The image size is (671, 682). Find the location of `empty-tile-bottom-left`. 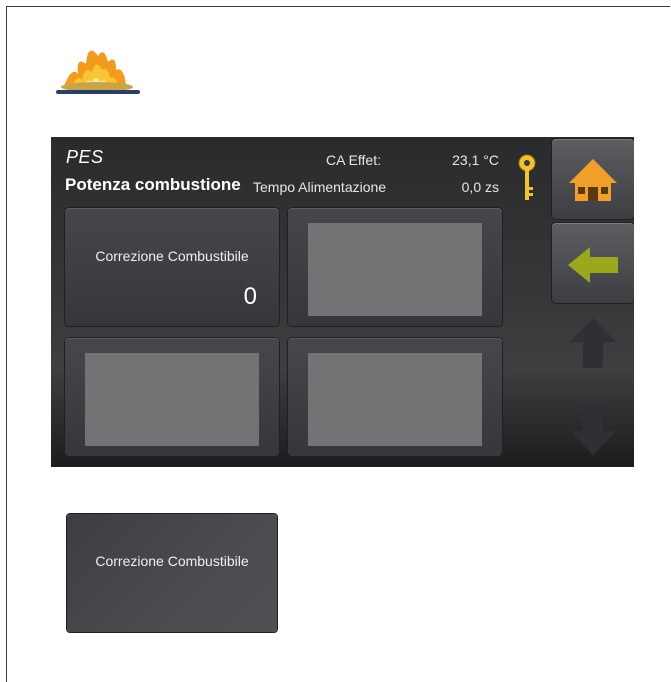

empty-tile-bottom-left is located at coordinates (172, 397).